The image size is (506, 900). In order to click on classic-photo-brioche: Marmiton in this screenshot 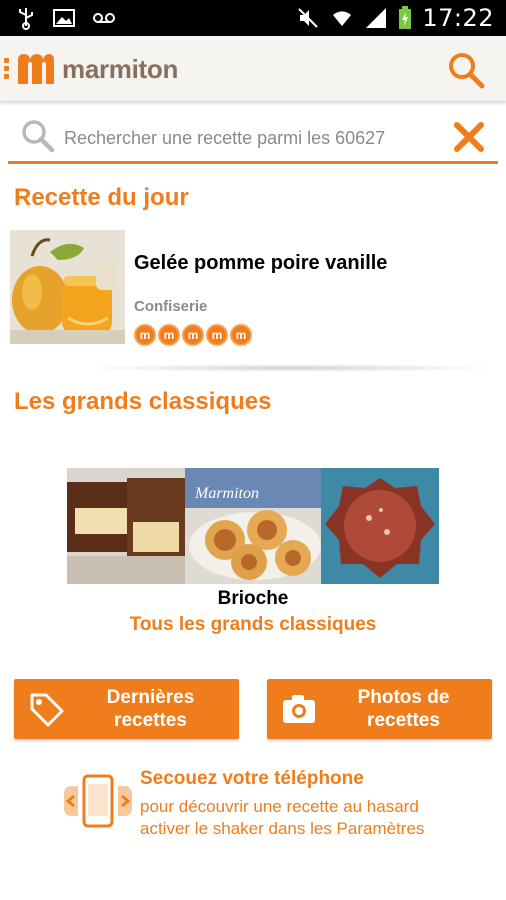, I will do `click(253, 526)`.